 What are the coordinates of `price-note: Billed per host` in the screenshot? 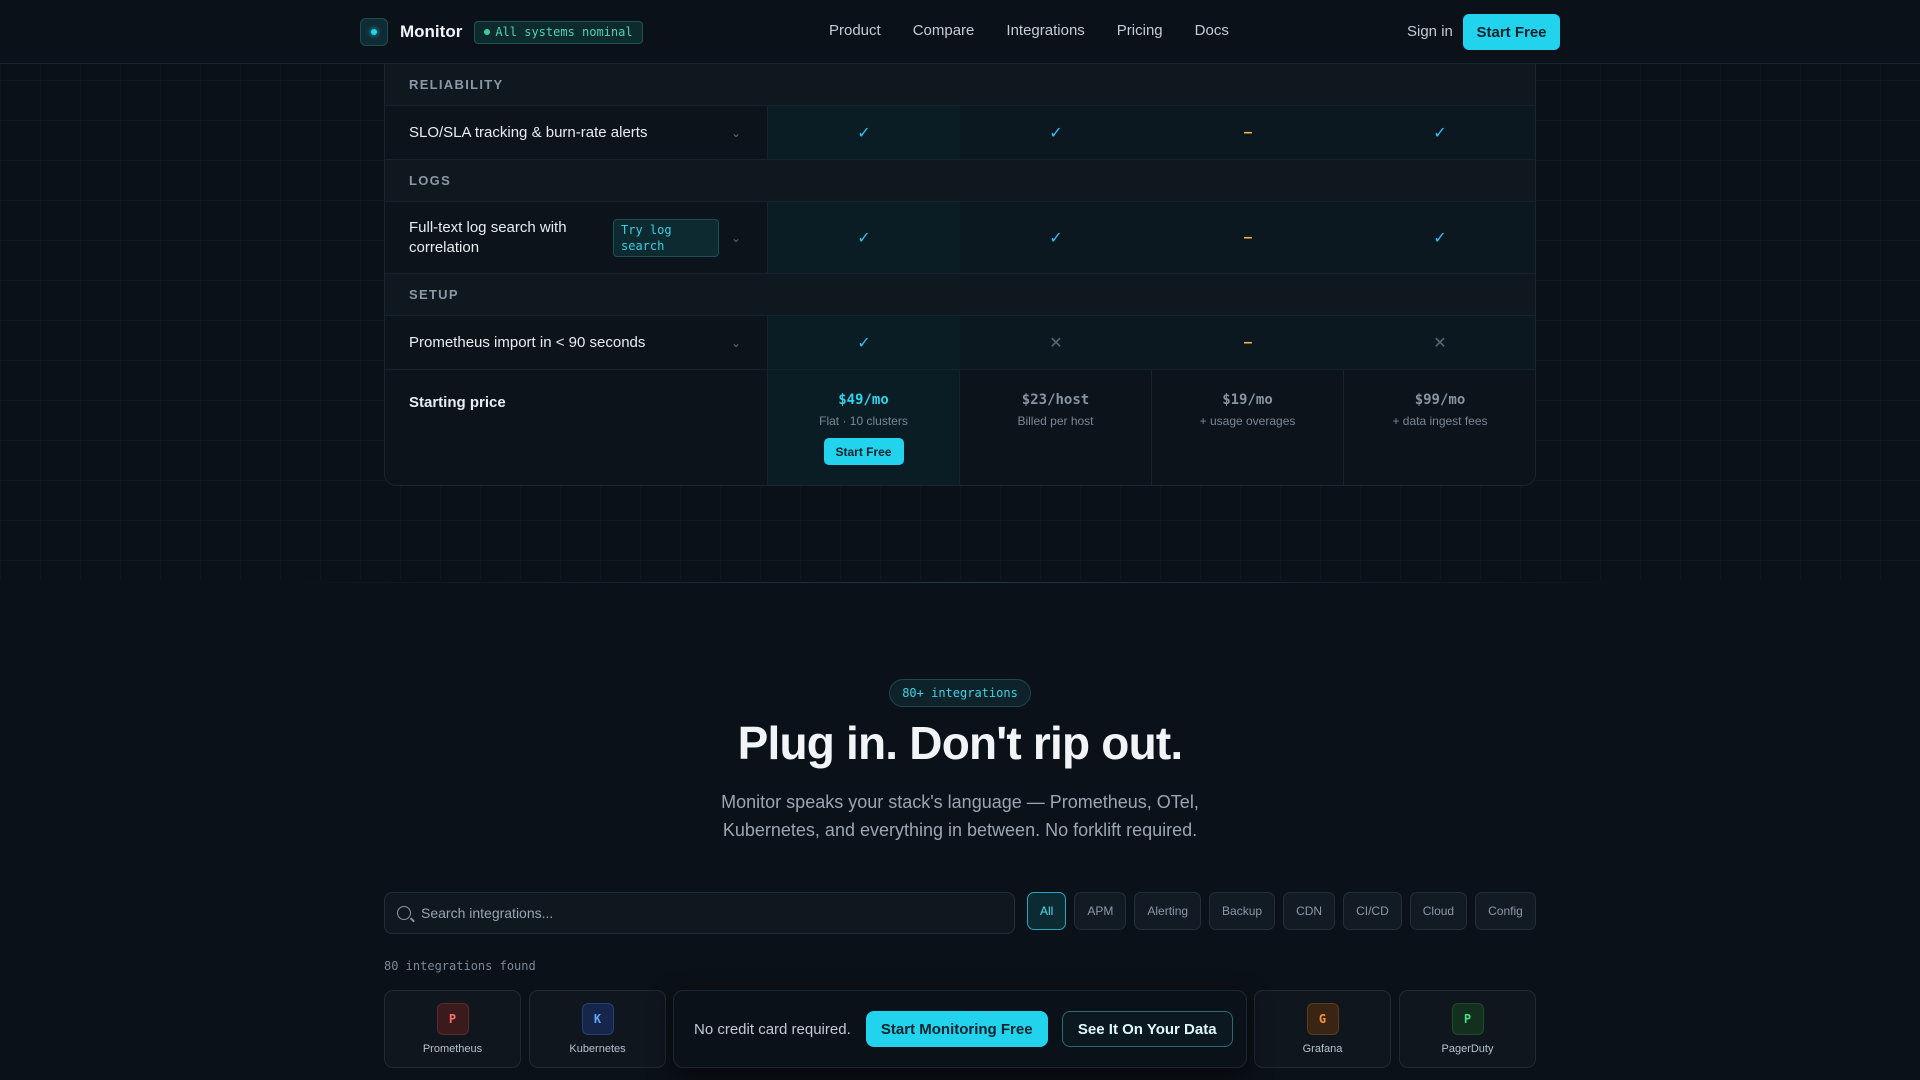 It's located at (1055, 421).